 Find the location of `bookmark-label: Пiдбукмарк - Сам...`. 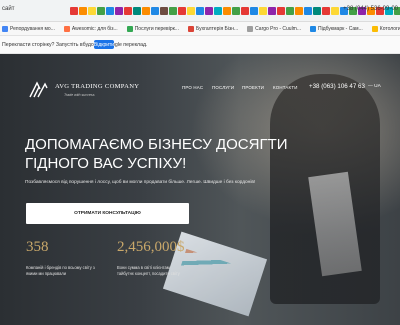

bookmark-label: Пiдбукмарк - Сам... is located at coordinates (340, 28).